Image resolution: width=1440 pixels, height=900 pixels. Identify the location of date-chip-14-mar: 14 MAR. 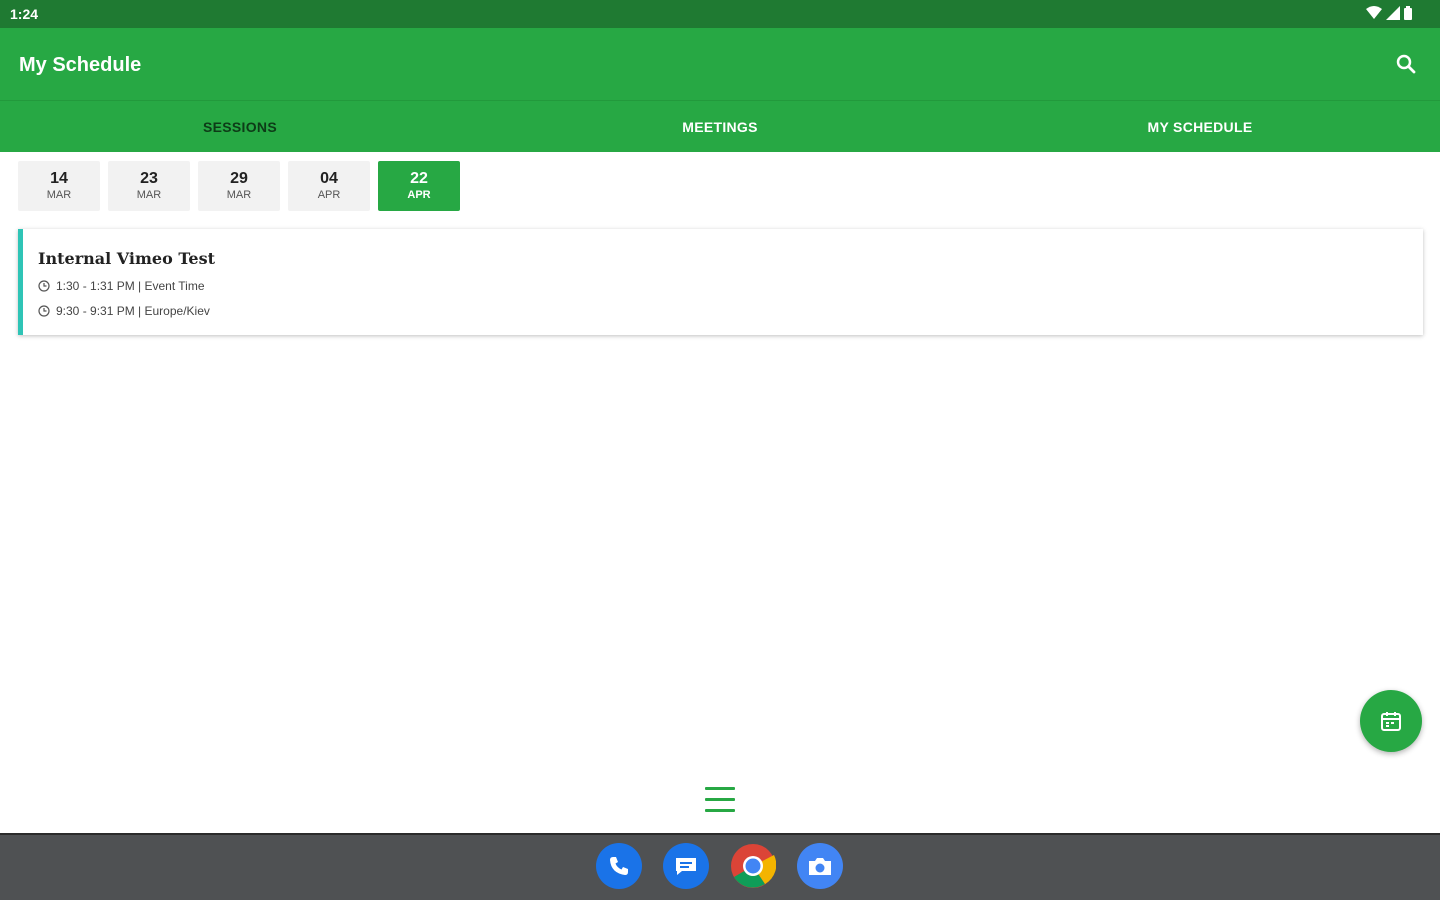
(59, 186).